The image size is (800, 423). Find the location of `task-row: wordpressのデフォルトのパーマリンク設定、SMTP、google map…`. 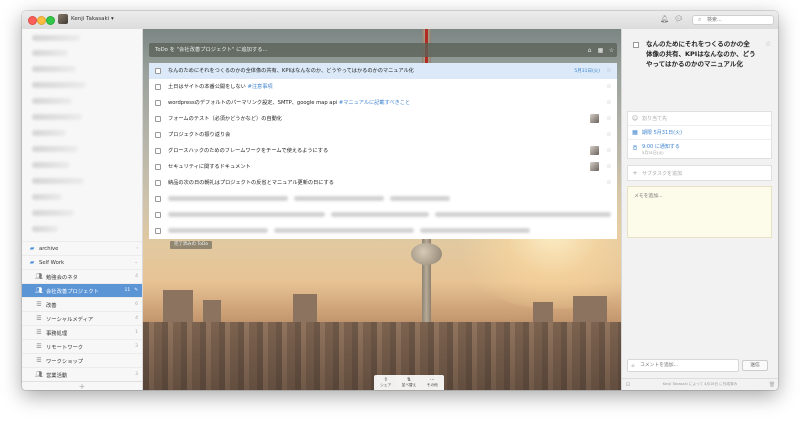

task-row: wordpressのデフォルトのパーマリンク設定、SMTP、google map… is located at coordinates (383, 103).